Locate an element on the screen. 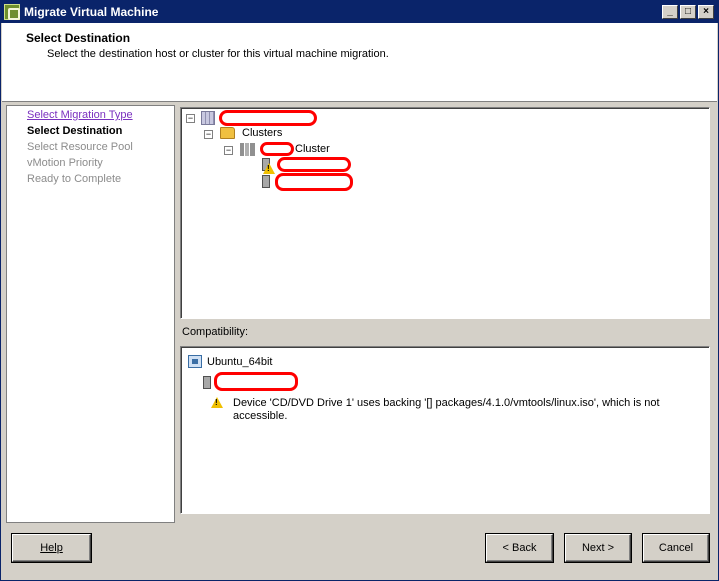  compatibility-warning-line2: accessible. is located at coordinates (260, 416).